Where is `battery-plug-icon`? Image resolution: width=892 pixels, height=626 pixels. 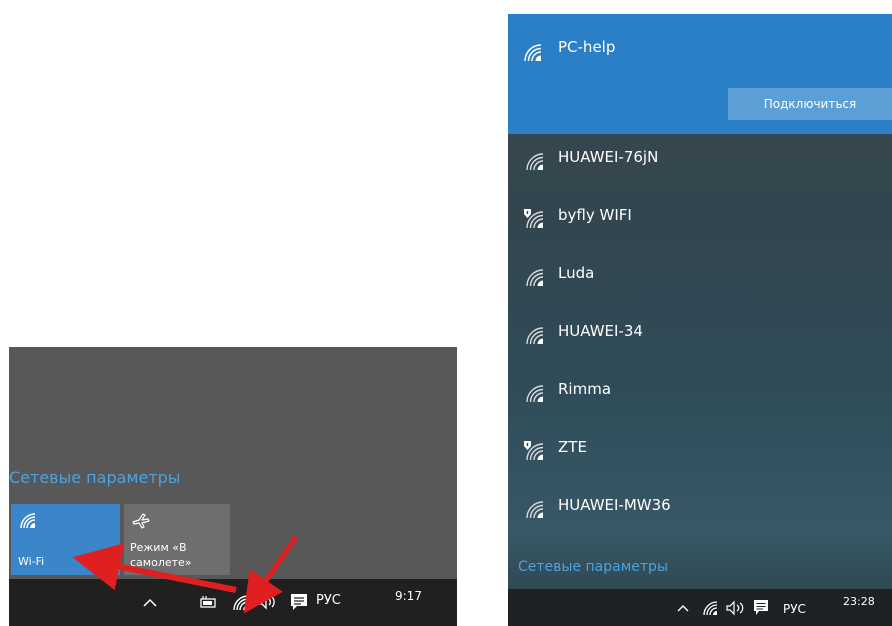
battery-plug-icon is located at coordinates (208, 602).